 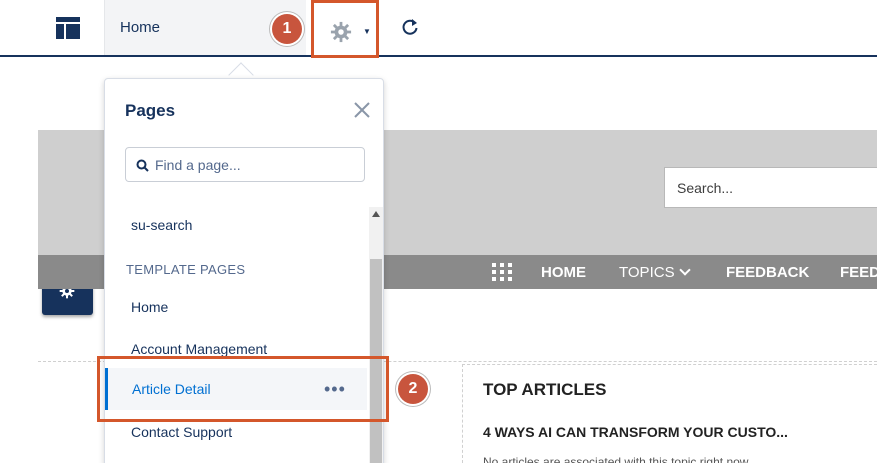 I want to click on top-articles-component, so click(x=669, y=413).